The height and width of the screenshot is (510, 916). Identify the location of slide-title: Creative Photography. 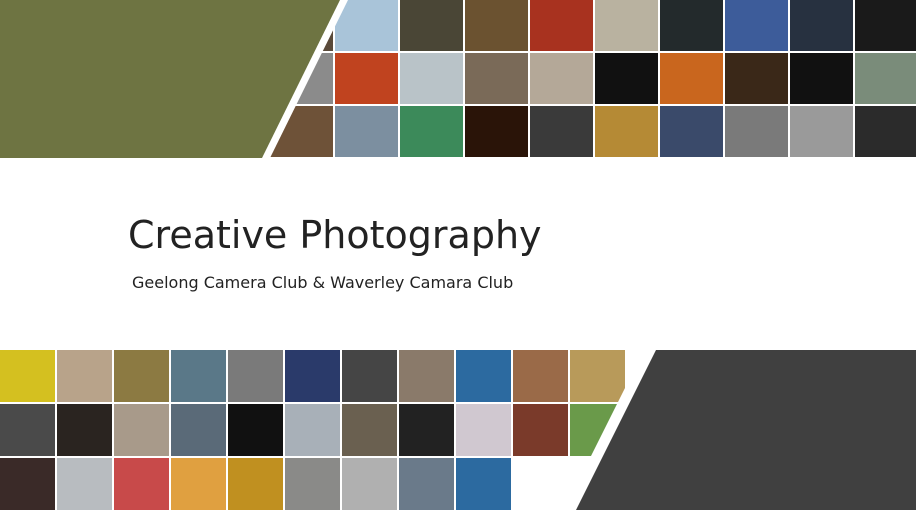
(335, 235).